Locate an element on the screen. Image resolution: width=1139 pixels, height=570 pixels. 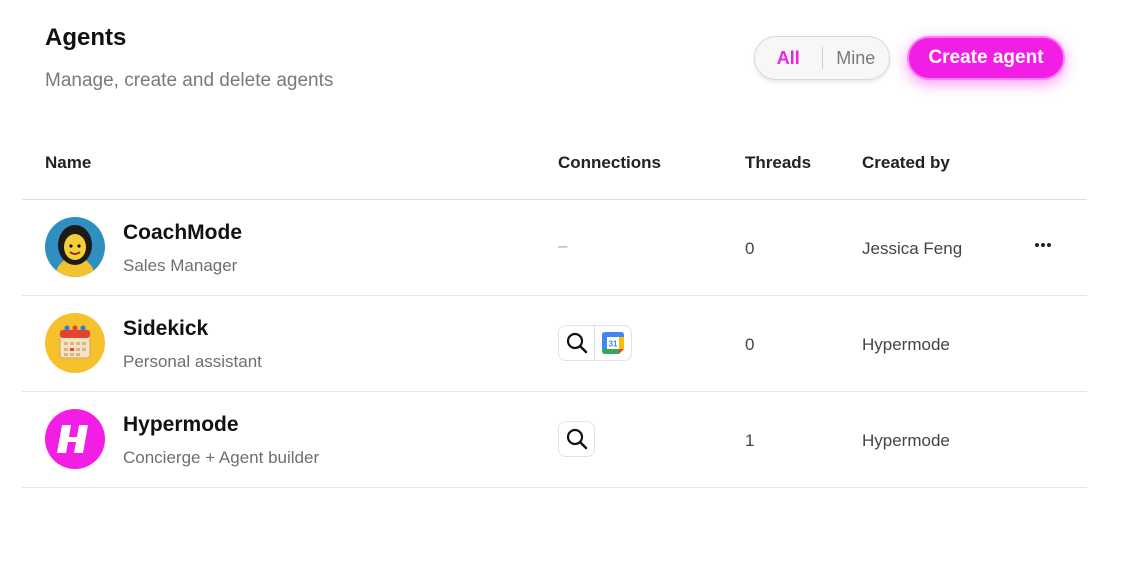
agent-name: Hypermode is located at coordinates (181, 425).